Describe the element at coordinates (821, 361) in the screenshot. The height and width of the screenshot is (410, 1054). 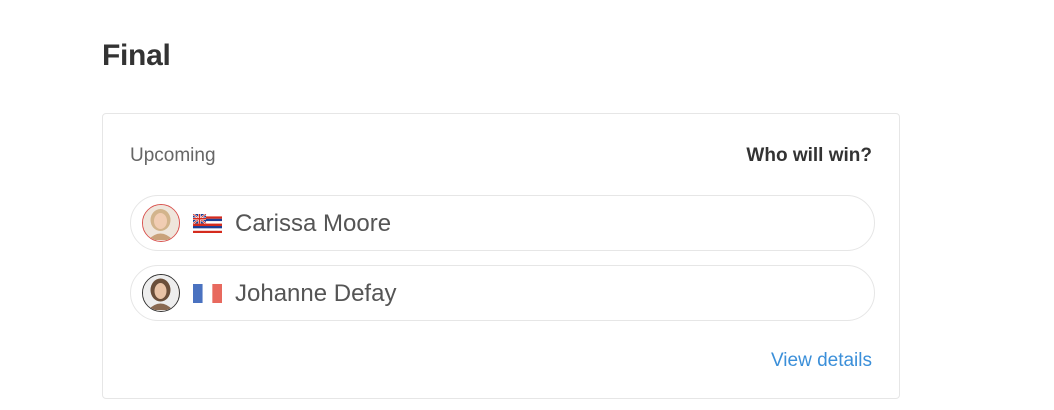
I see `view-details-link: View details` at that location.